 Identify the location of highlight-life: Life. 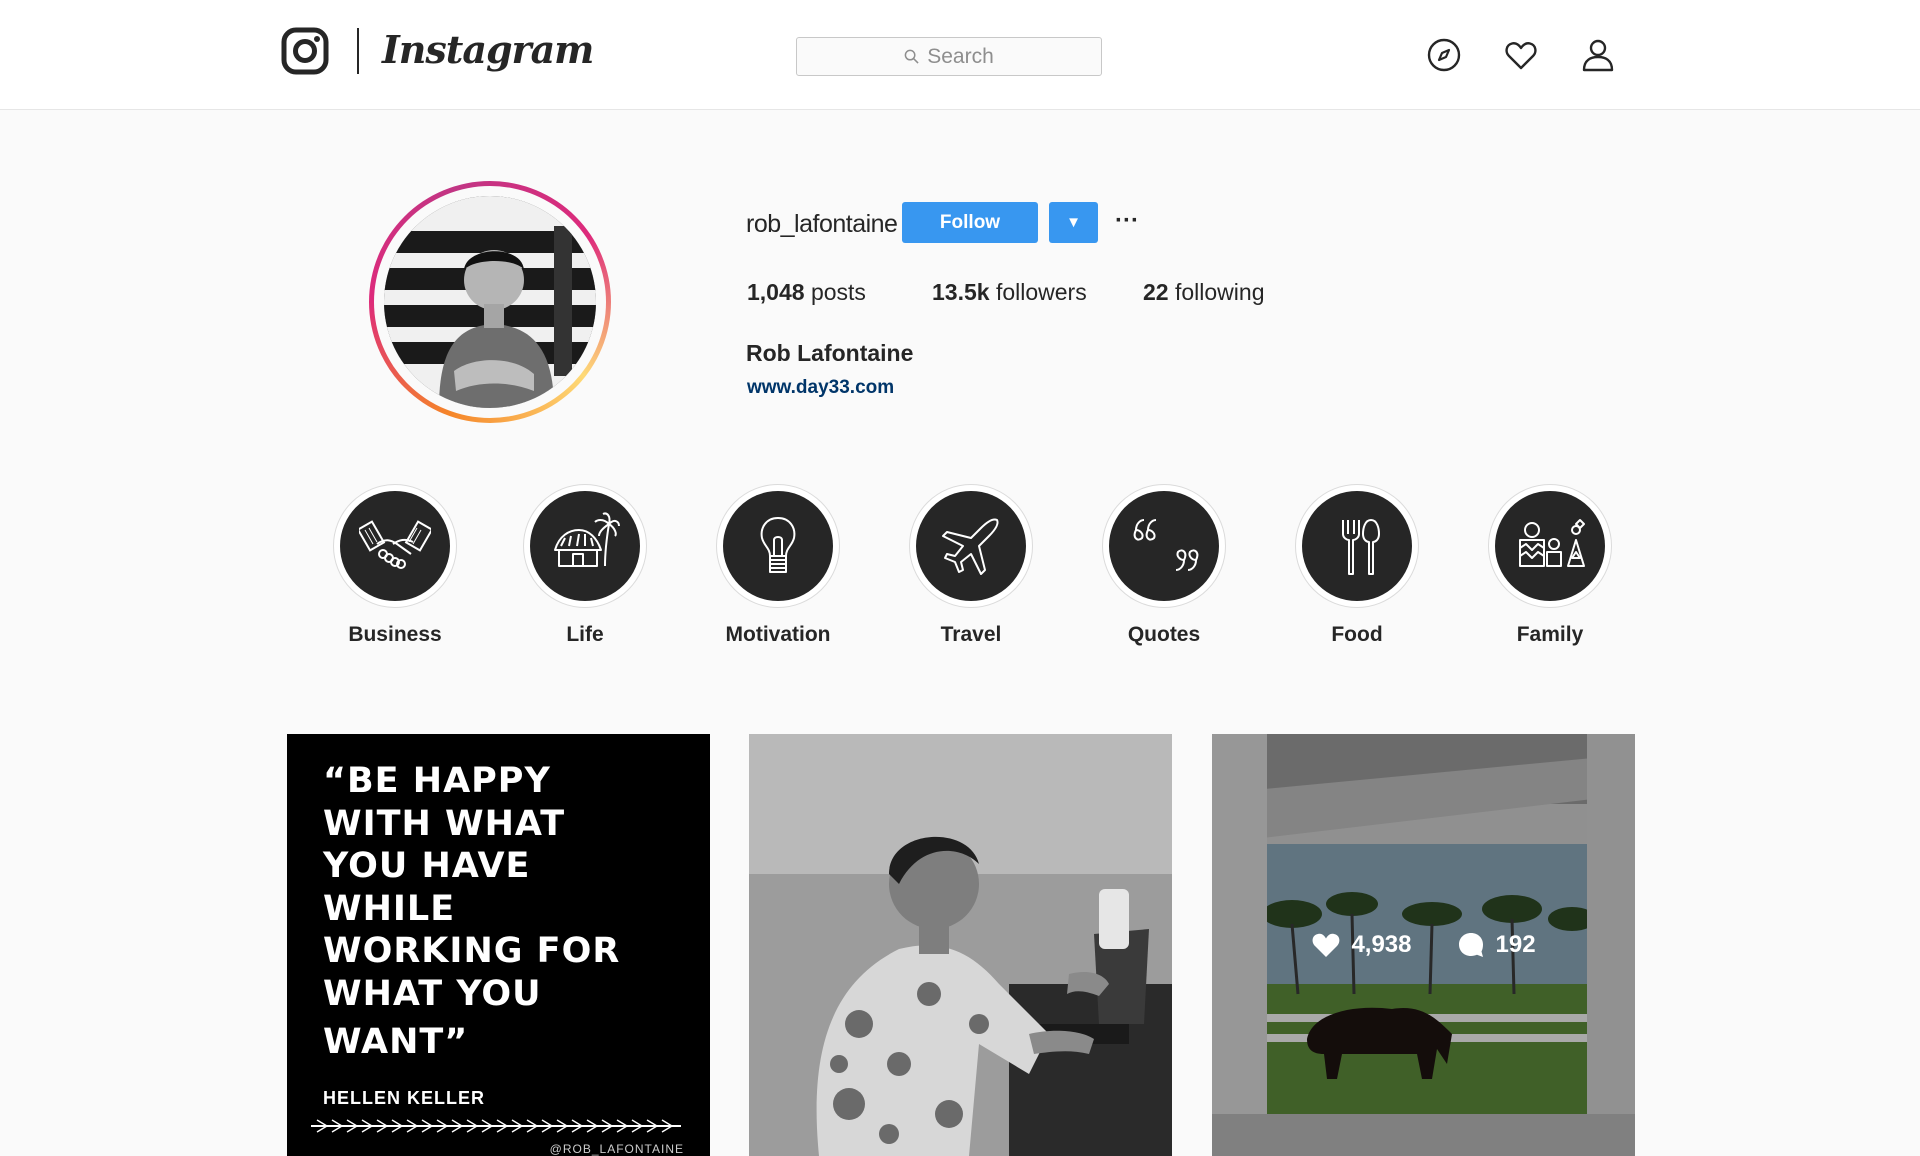
(585, 565).